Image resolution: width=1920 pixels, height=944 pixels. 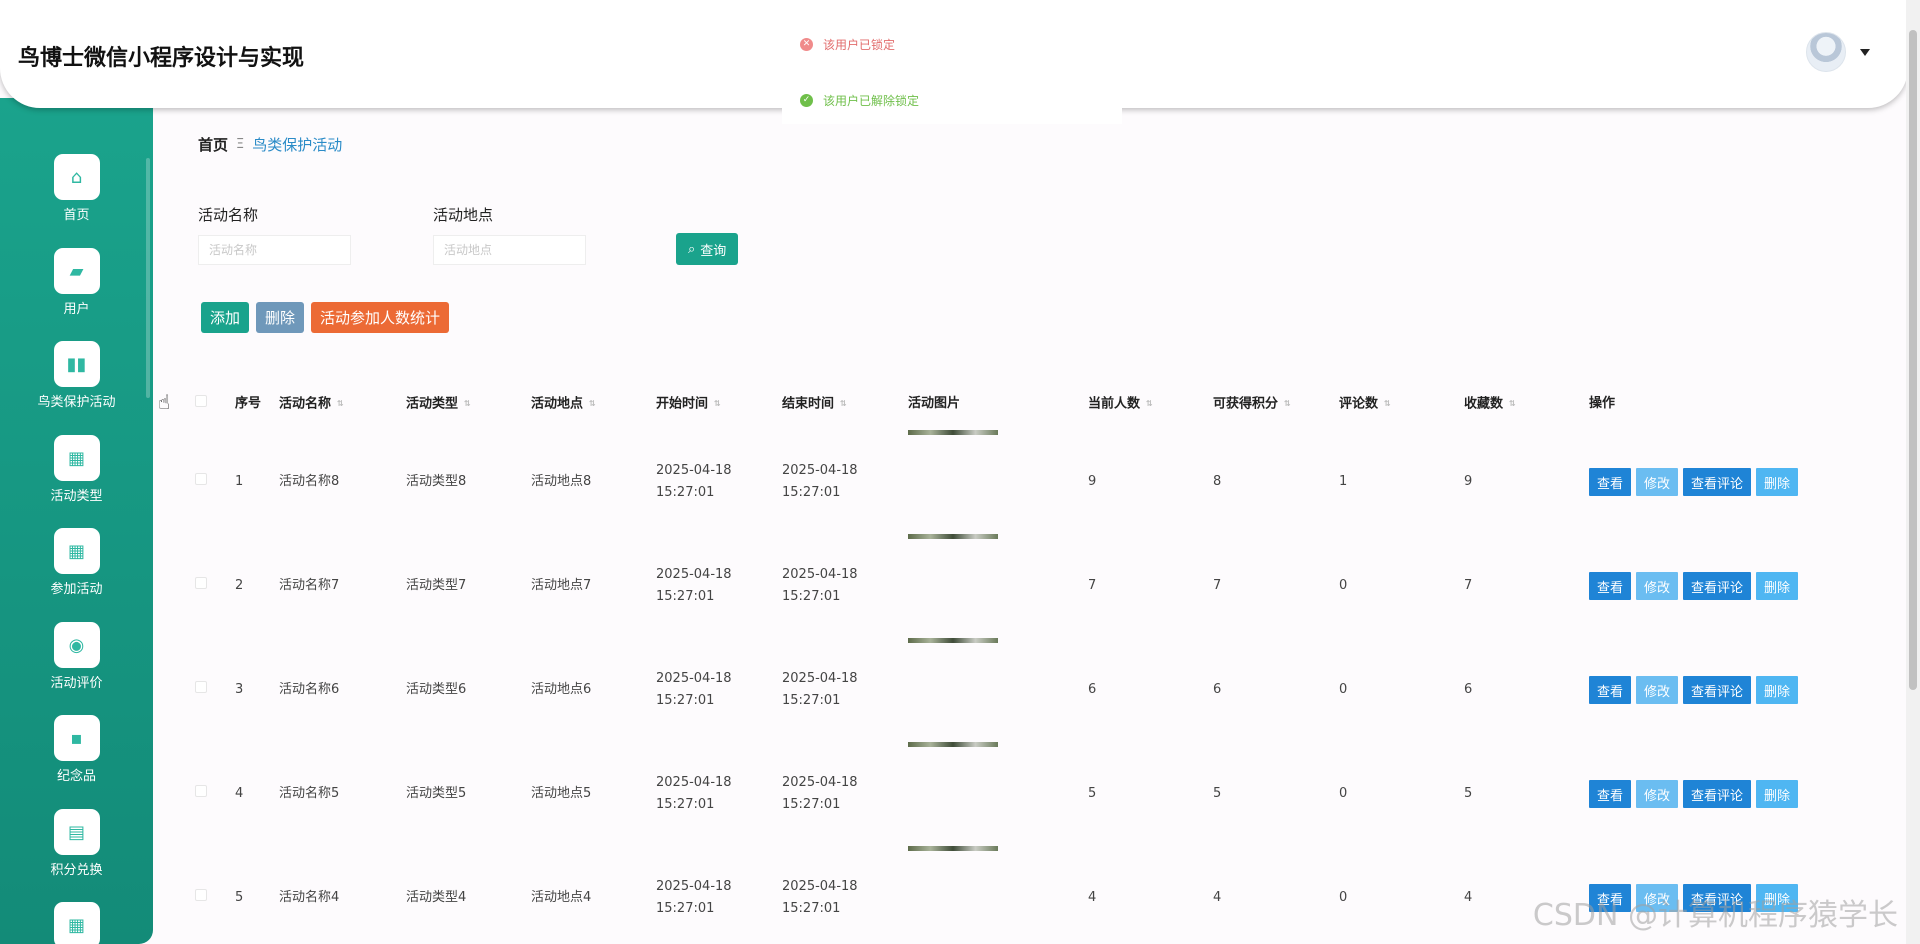 What do you see at coordinates (76, 496) in the screenshot?
I see `sidebar-item-label: 活动类型` at bounding box center [76, 496].